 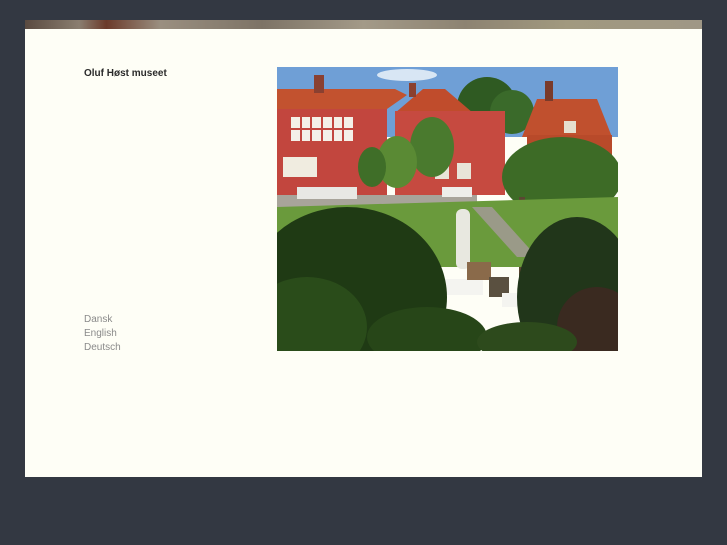 I want to click on header-banner-strip, so click(x=363, y=24).